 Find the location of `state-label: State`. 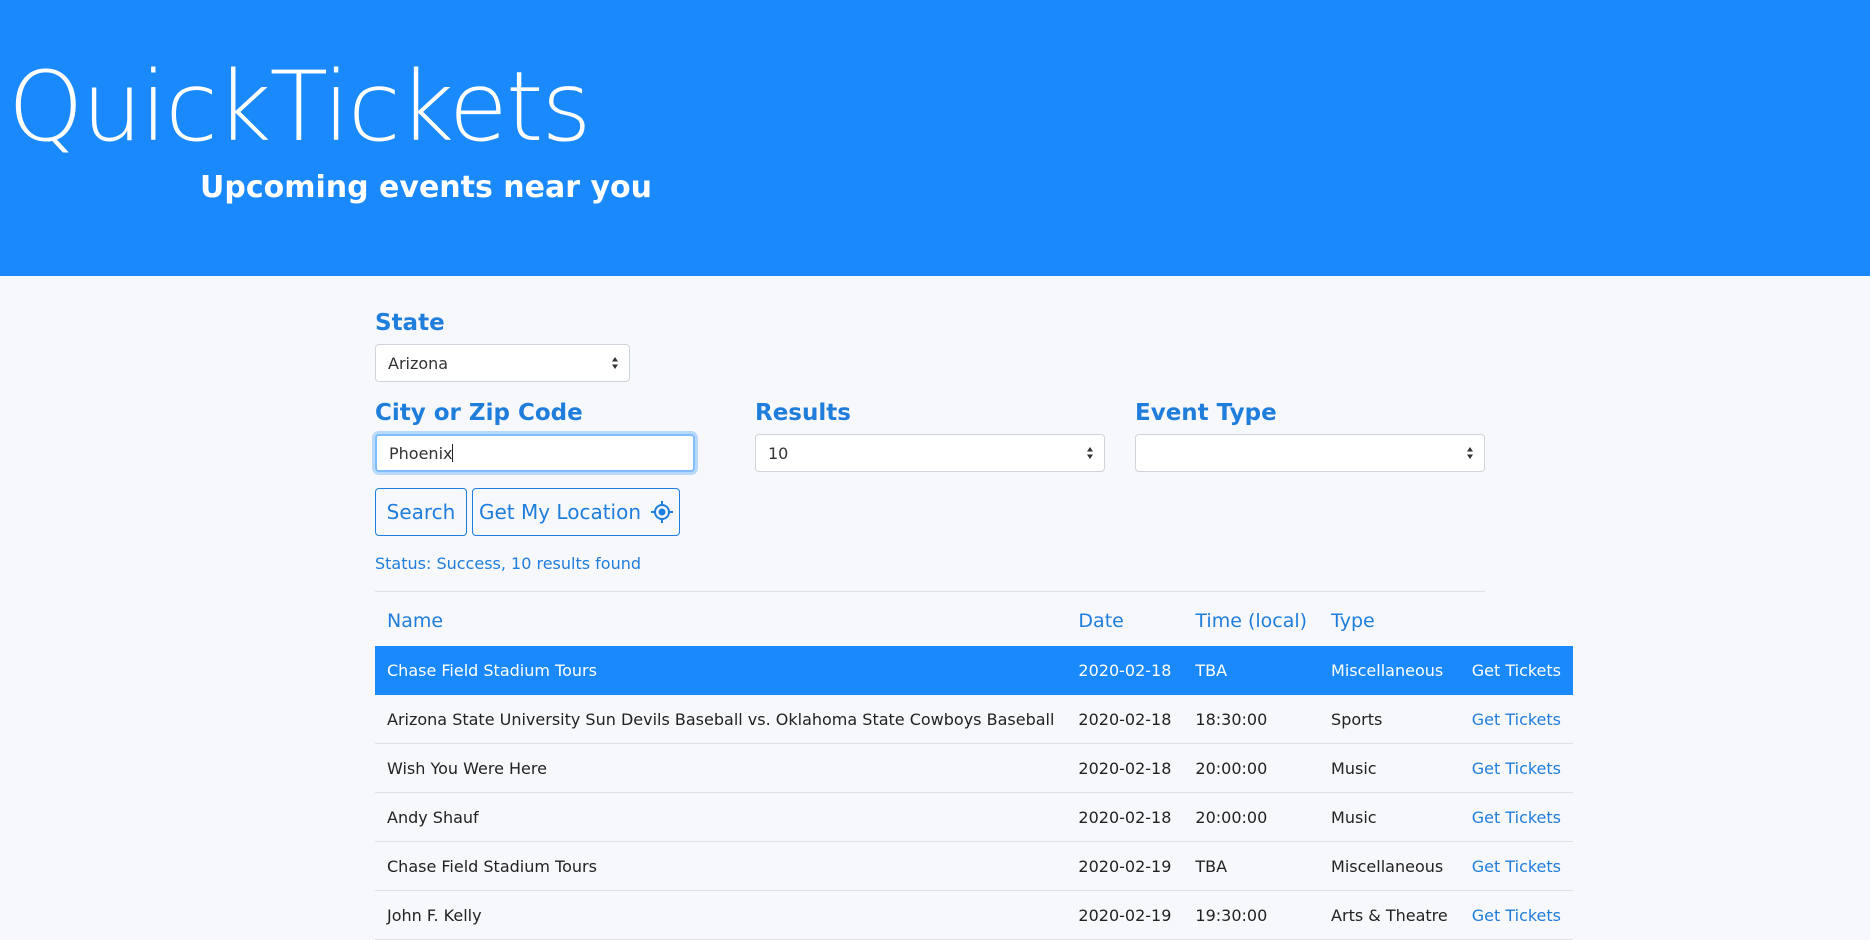

state-label: State is located at coordinates (410, 323).